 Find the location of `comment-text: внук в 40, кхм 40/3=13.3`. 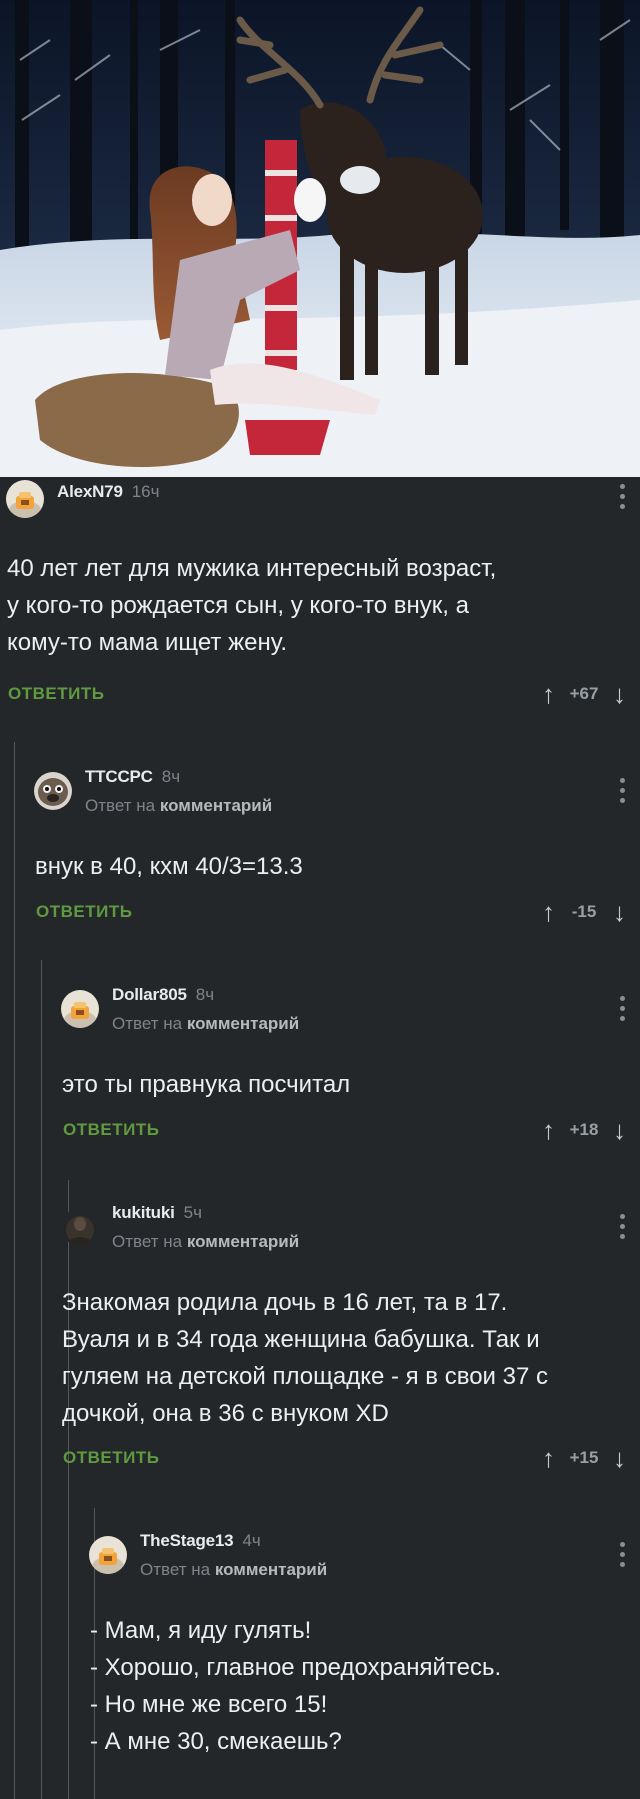

comment-text: внук в 40, кхм 40/3=13.3 is located at coordinates (169, 866).